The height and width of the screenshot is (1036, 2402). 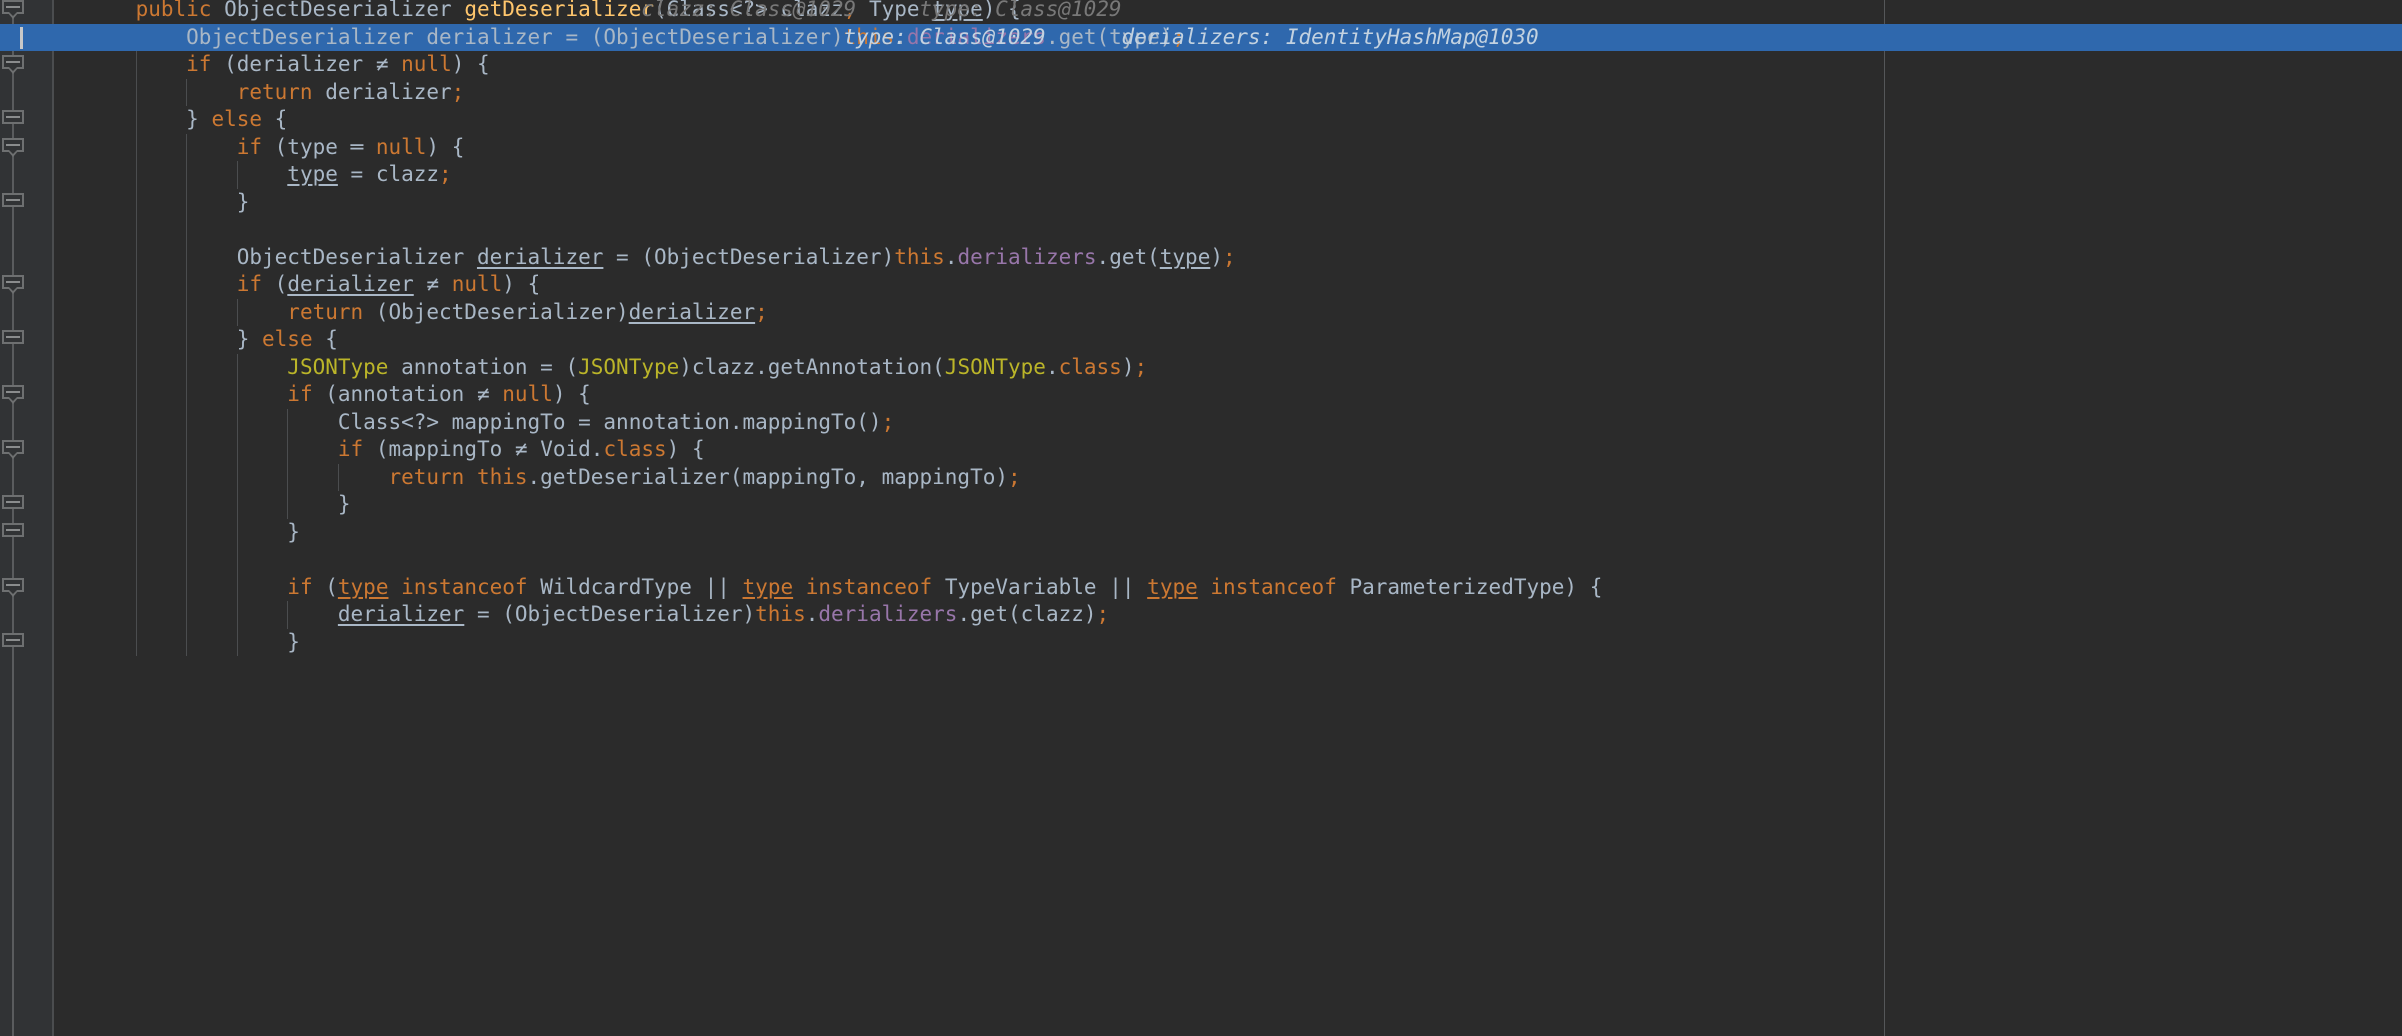 What do you see at coordinates (477, 284) in the screenshot?
I see `code-token: null` at bounding box center [477, 284].